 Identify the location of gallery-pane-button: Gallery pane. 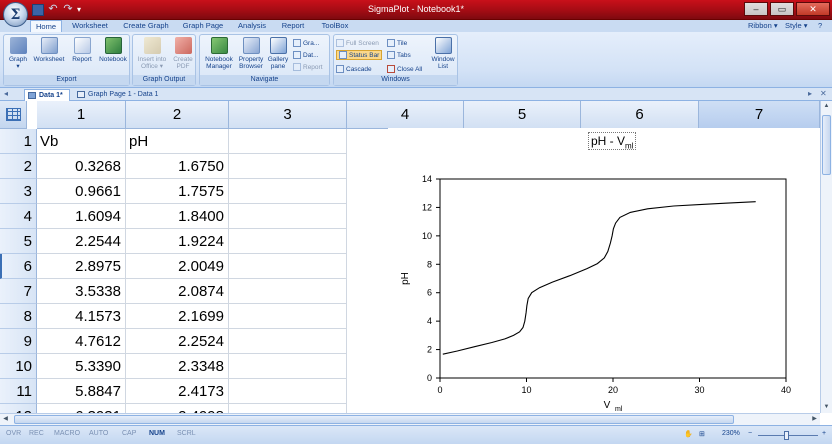
(278, 53).